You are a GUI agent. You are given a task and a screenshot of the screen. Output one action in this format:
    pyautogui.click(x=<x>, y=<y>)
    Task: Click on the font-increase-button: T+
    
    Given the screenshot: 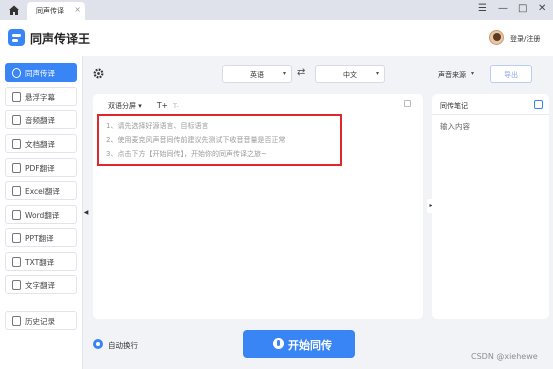 What is the action you would take?
    pyautogui.click(x=162, y=105)
    